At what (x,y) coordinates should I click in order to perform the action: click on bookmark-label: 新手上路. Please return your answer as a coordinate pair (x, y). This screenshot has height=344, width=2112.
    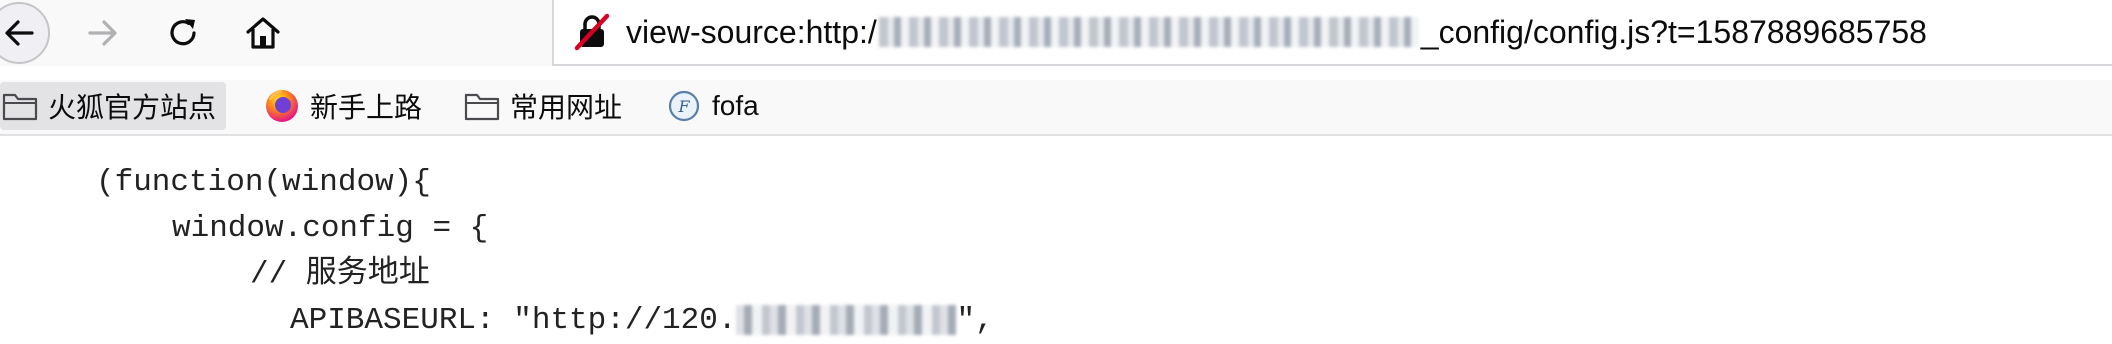
    Looking at the image, I should click on (366, 107).